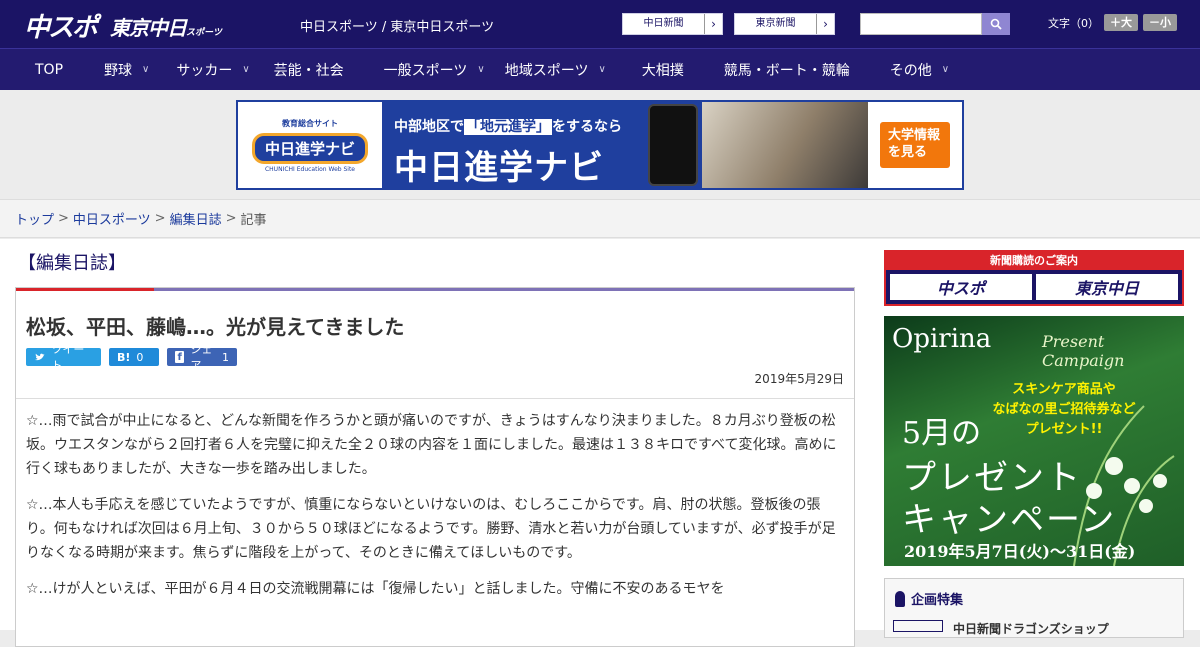 The height and width of the screenshot is (647, 1200). What do you see at coordinates (600, 219) in the screenshot?
I see `breadcrumb: トップ > 中日スポーツ > 編集日誌 > 記事` at bounding box center [600, 219].